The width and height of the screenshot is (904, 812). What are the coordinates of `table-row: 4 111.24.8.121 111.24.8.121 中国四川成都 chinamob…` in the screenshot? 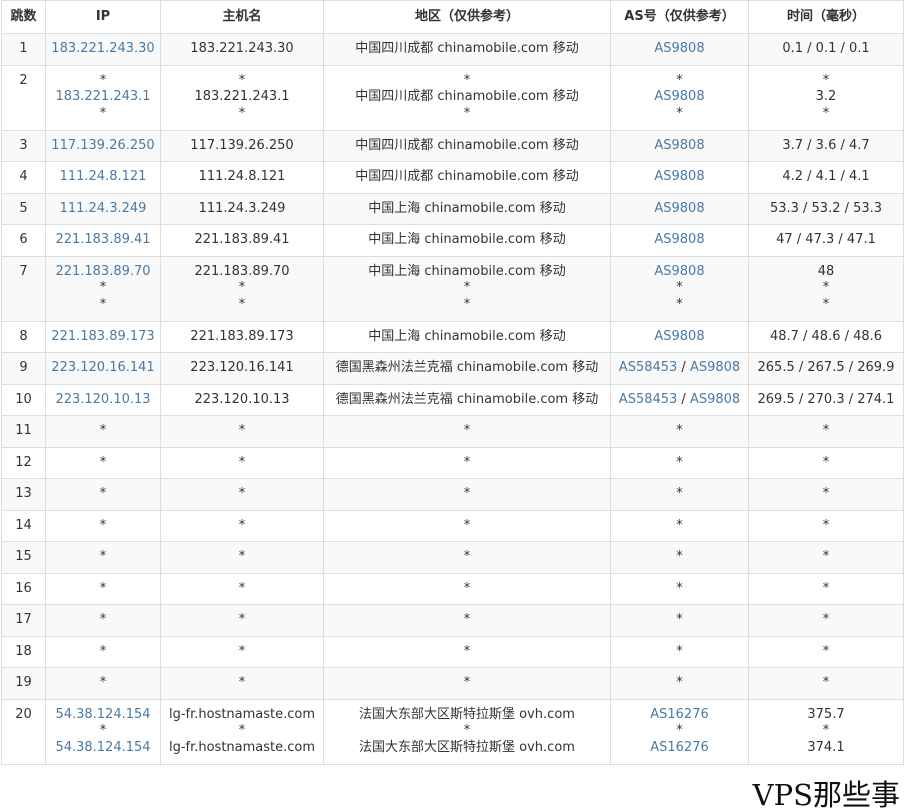 It's located at (452, 177).